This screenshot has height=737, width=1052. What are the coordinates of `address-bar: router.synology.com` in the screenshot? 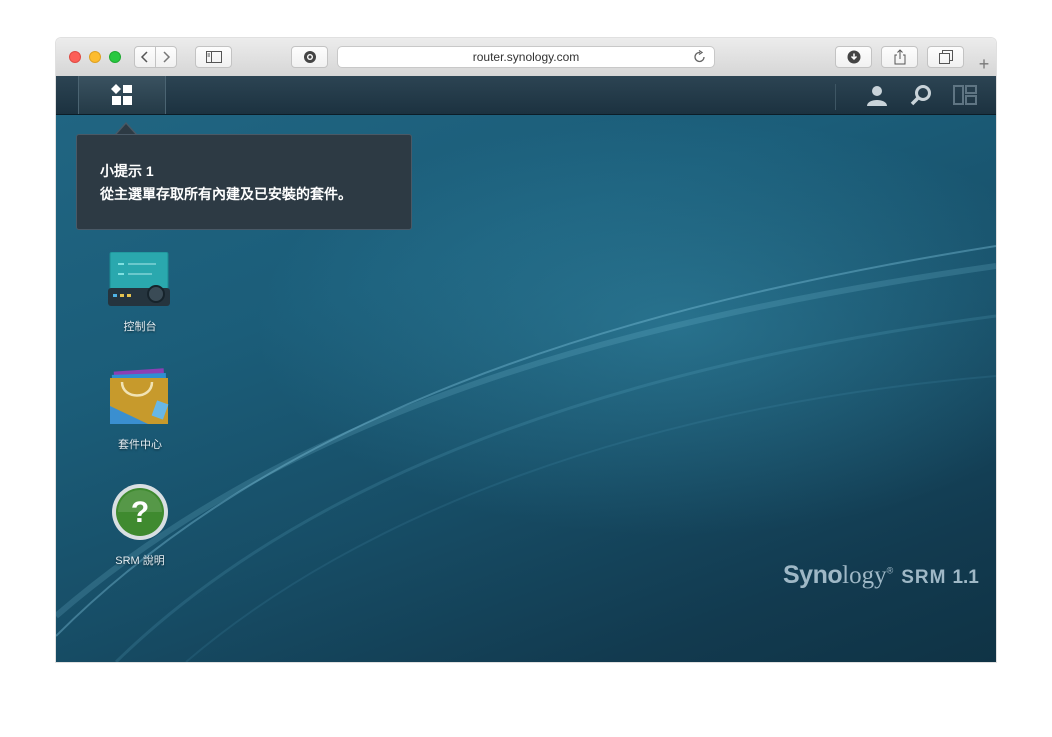 It's located at (526, 57).